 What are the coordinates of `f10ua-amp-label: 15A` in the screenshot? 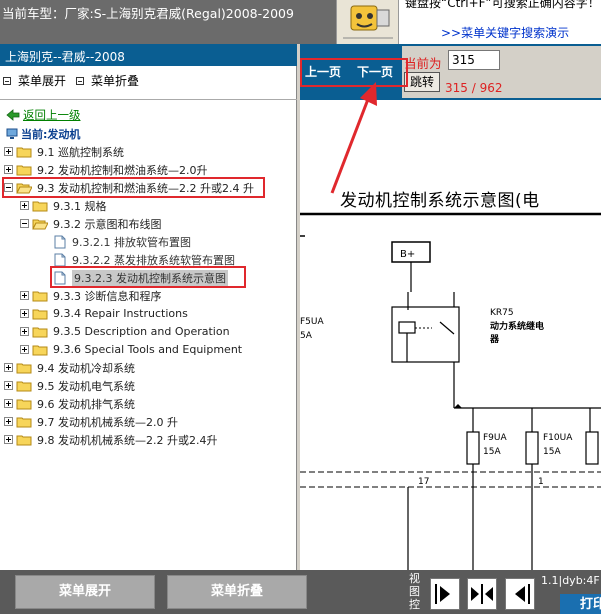 It's located at (552, 452).